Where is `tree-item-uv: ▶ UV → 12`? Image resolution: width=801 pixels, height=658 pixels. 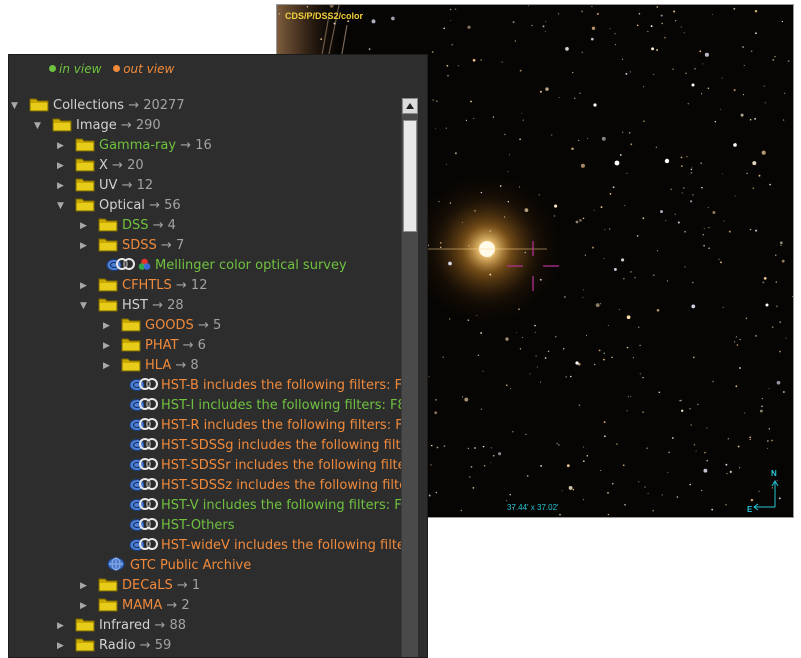 tree-item-uv: ▶ UV → 12 is located at coordinates (105, 186).